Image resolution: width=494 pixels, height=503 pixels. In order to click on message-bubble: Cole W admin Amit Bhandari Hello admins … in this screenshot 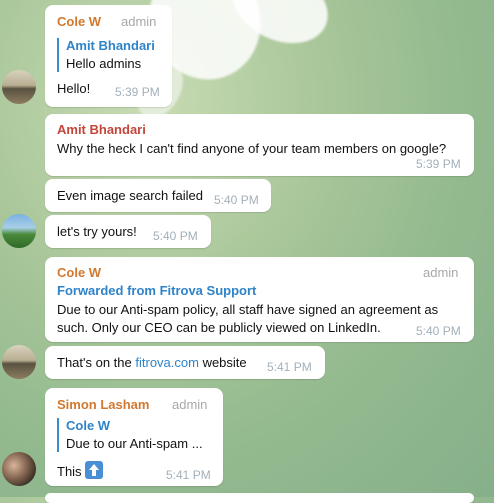, I will do `click(108, 56)`.